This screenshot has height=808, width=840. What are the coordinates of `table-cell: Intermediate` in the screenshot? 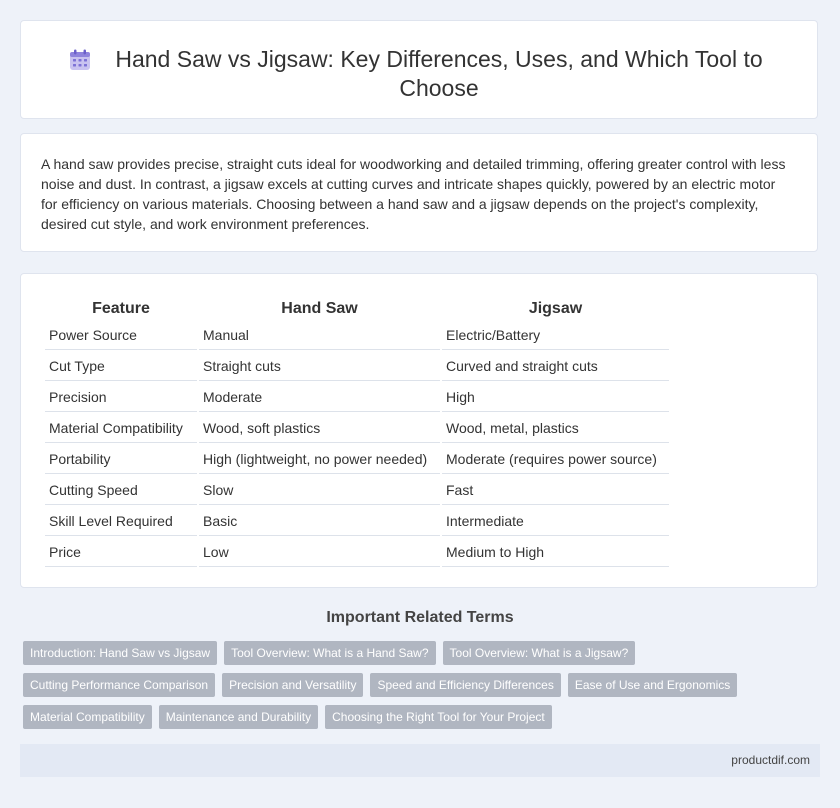 It's located at (555, 521).